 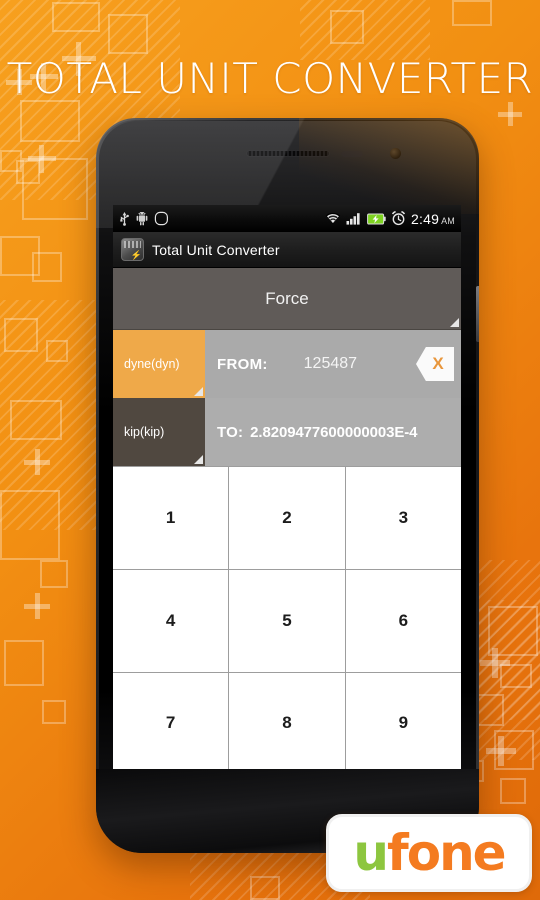 I want to click on from-label: FROM:, so click(x=242, y=364).